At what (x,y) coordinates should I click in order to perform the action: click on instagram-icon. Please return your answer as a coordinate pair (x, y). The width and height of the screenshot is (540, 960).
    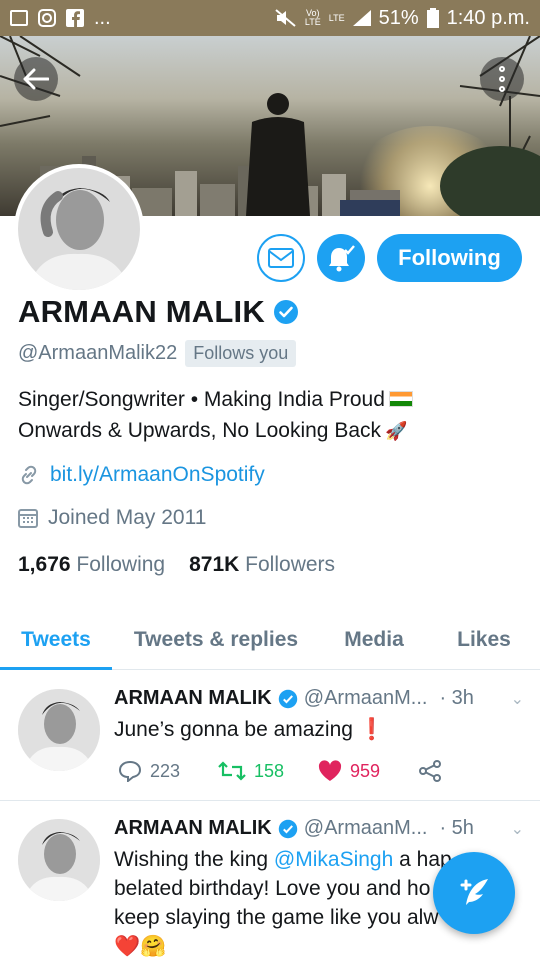
    Looking at the image, I should click on (47, 18).